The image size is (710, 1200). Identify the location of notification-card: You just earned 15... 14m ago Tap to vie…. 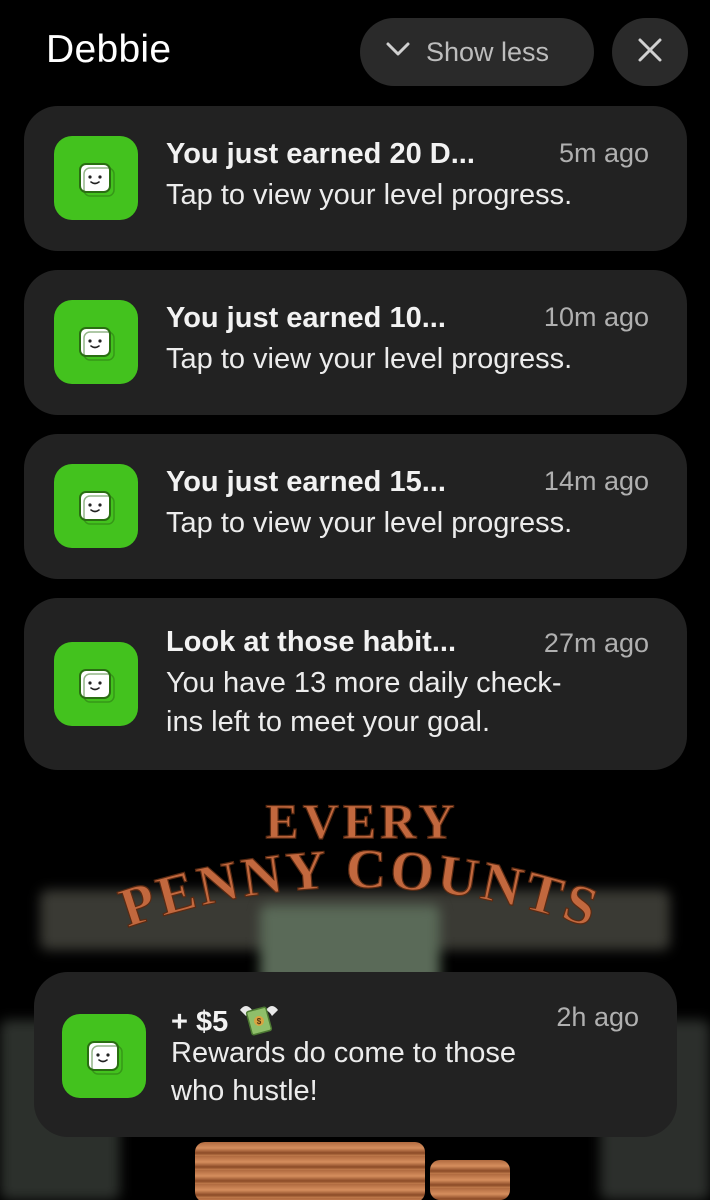
(355, 506).